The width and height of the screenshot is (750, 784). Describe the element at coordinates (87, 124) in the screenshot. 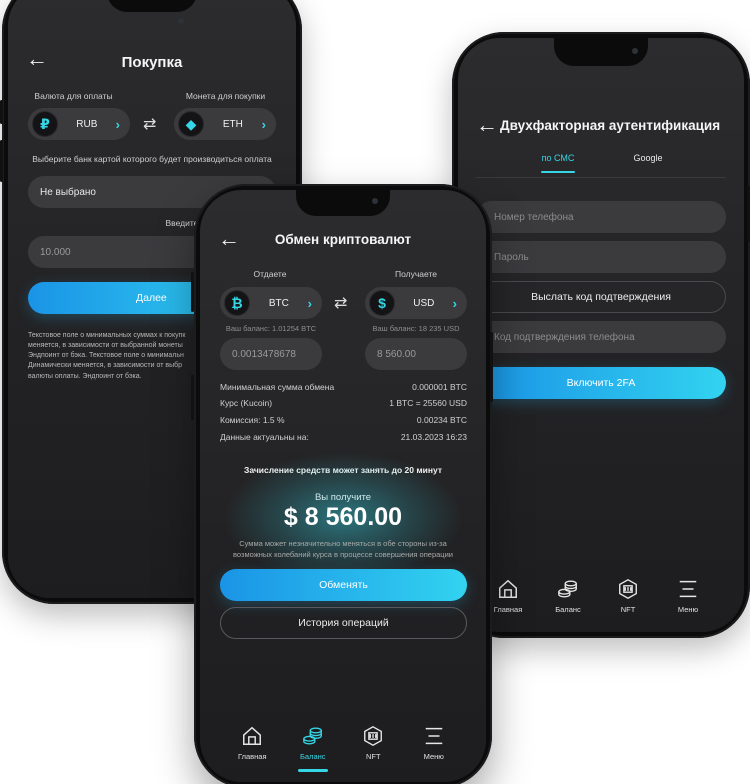

I see `pay-currency-value: RUB` at that location.